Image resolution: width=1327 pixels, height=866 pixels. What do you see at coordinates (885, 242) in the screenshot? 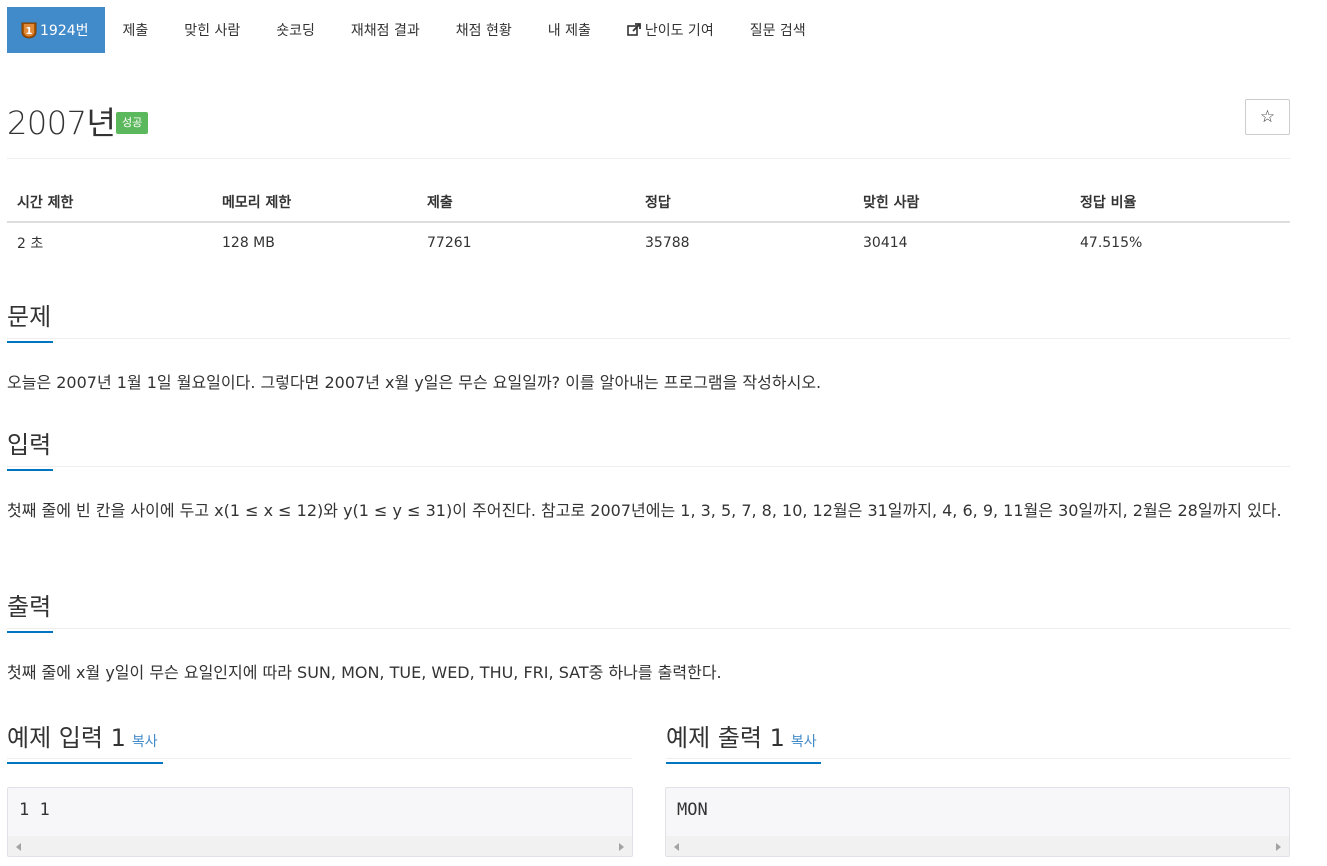
I see `solved-users-value: 30414` at bounding box center [885, 242].